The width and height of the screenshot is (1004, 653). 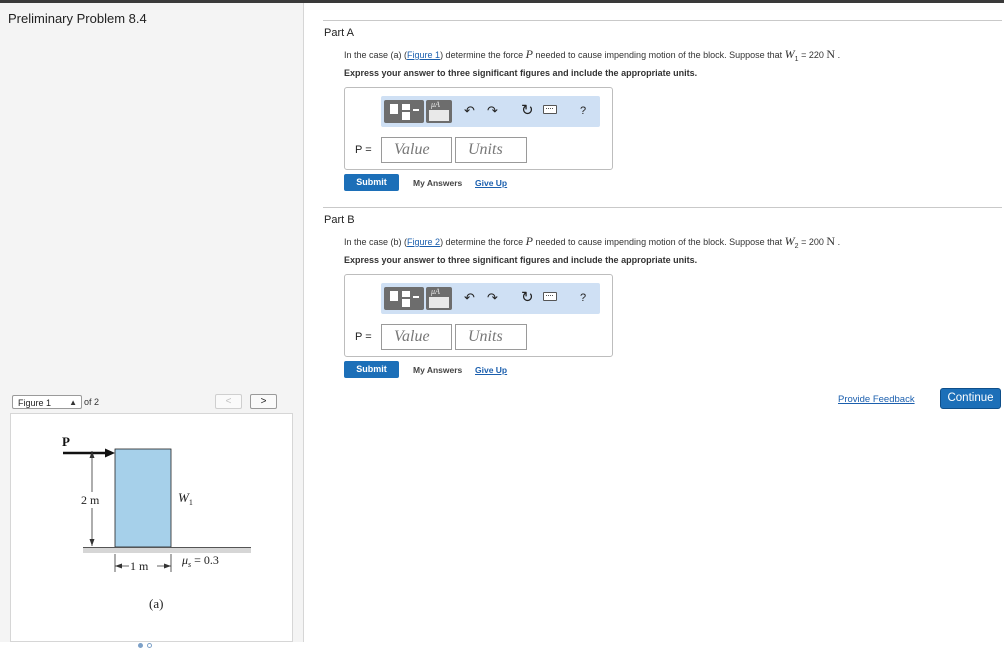 What do you see at coordinates (491, 183) in the screenshot?
I see `part-a-give-up: Give Up` at bounding box center [491, 183].